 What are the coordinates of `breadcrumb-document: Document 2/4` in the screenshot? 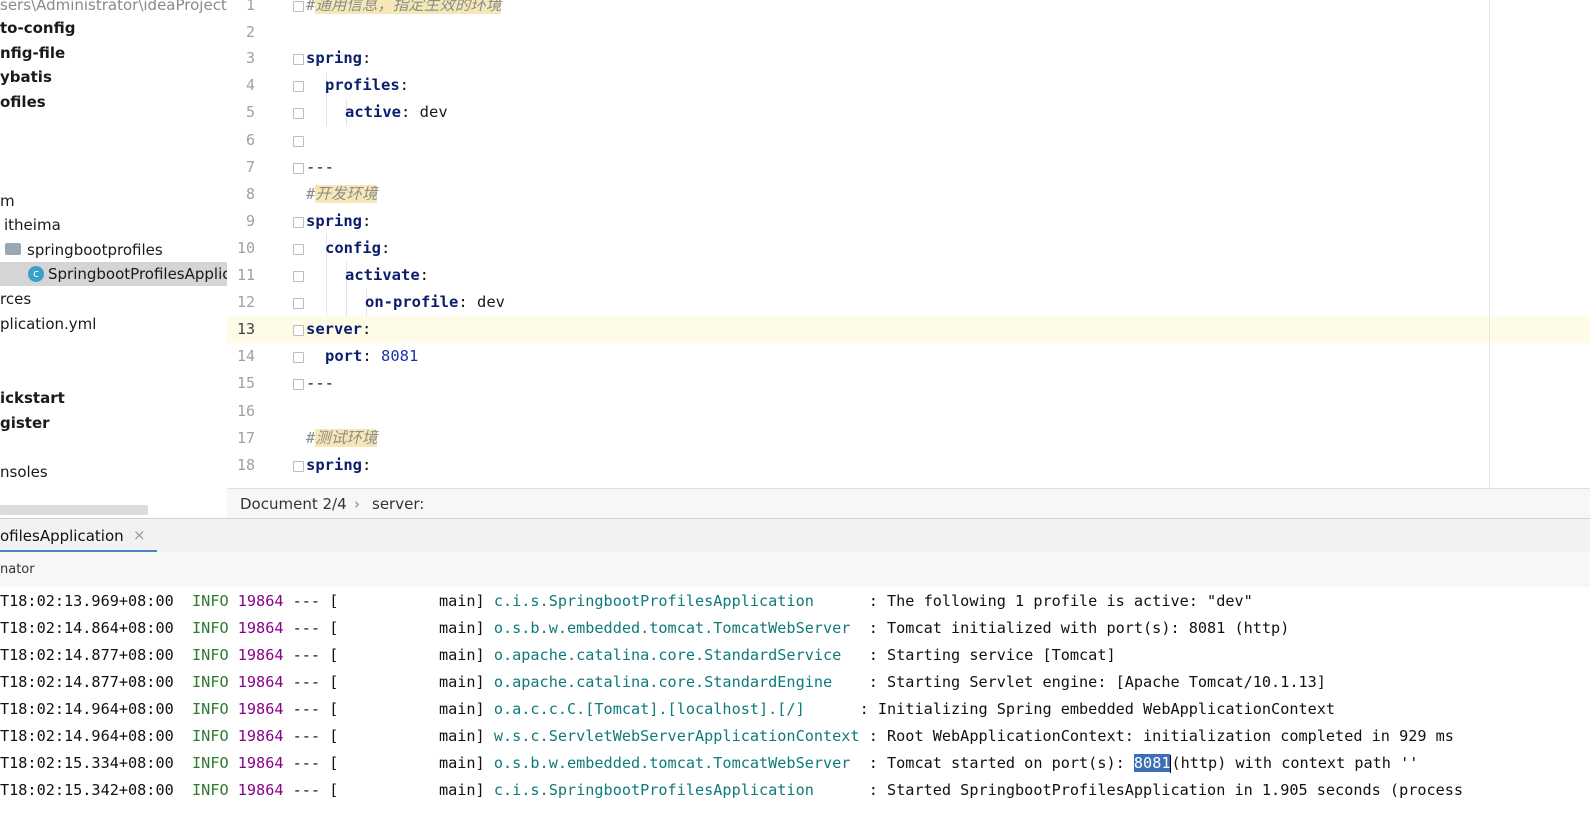 It's located at (293, 504).